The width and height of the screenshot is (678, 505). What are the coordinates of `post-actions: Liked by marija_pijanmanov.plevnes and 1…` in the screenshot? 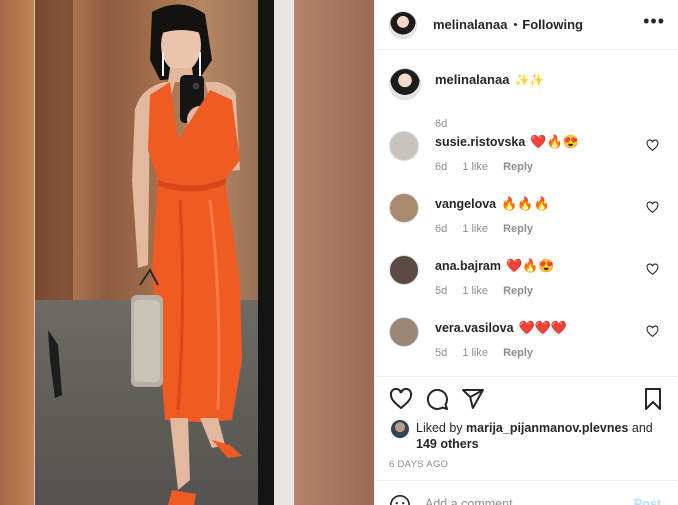 It's located at (526, 440).